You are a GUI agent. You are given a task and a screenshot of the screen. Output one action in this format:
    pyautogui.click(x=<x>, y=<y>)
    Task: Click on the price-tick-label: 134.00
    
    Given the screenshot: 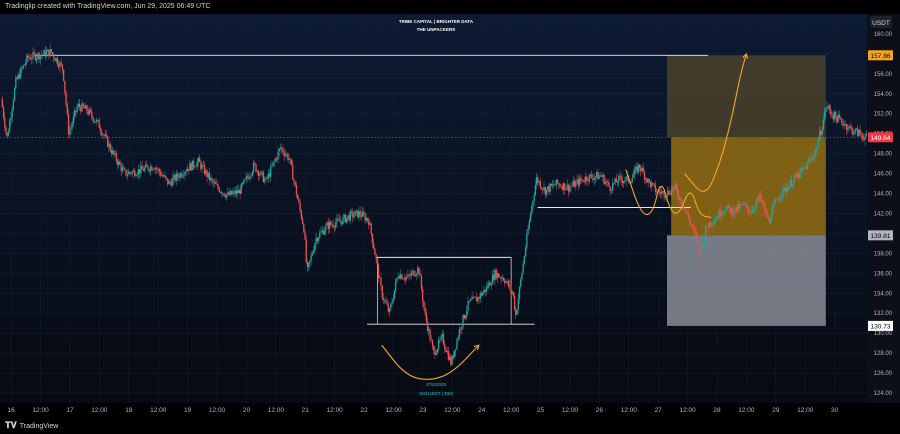 What is the action you would take?
    pyautogui.click(x=883, y=294)
    